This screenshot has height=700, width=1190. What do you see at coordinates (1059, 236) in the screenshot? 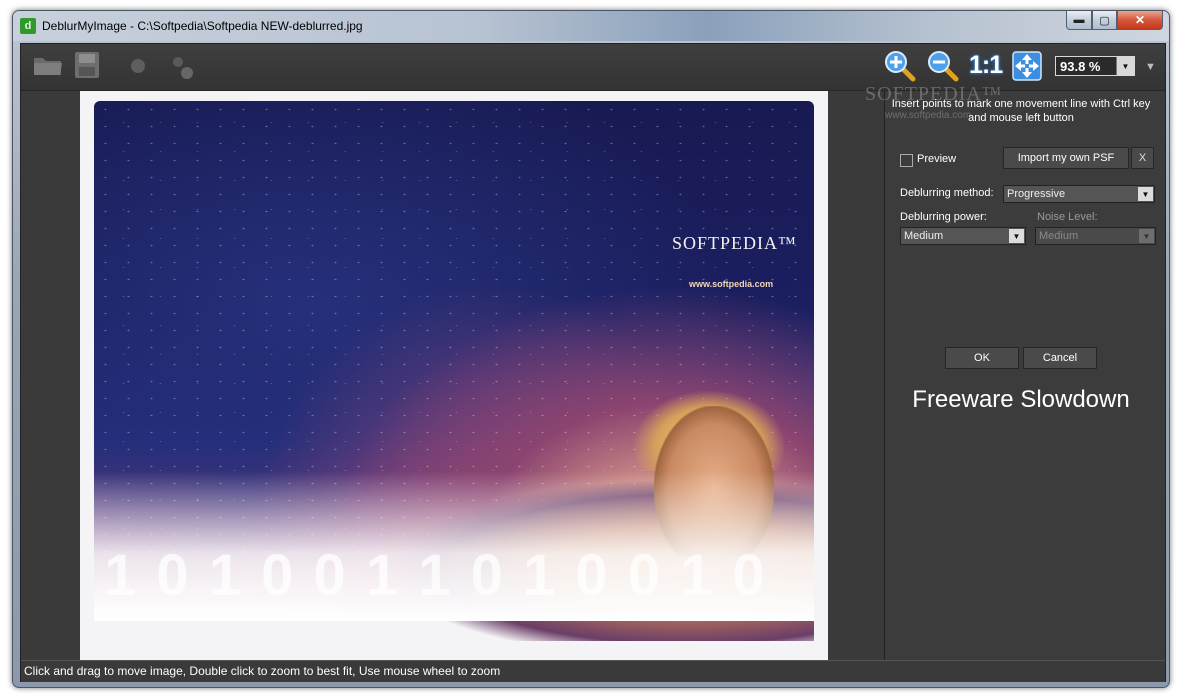
I see `noise-value: Medium` at bounding box center [1059, 236].